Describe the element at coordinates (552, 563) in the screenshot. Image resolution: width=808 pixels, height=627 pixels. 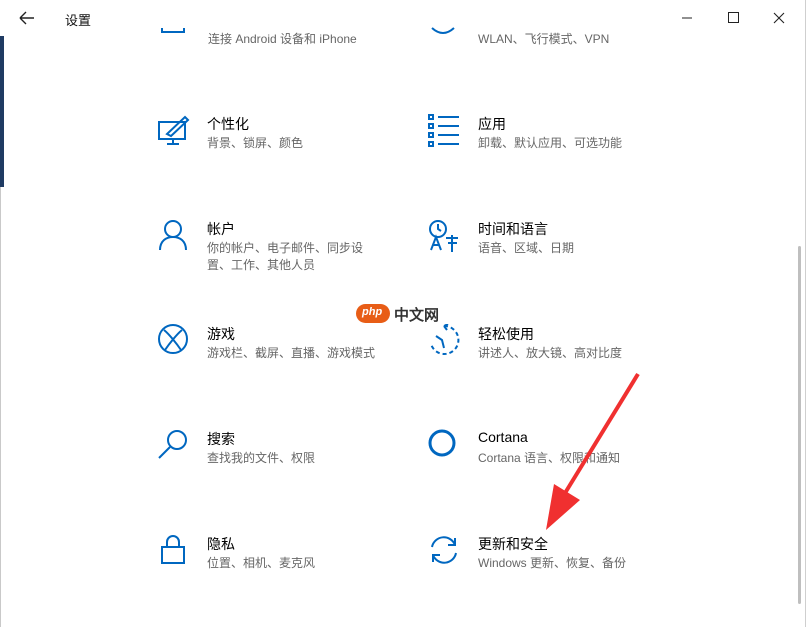
I see `item-desc: Windows 更新、恢复、备份` at that location.